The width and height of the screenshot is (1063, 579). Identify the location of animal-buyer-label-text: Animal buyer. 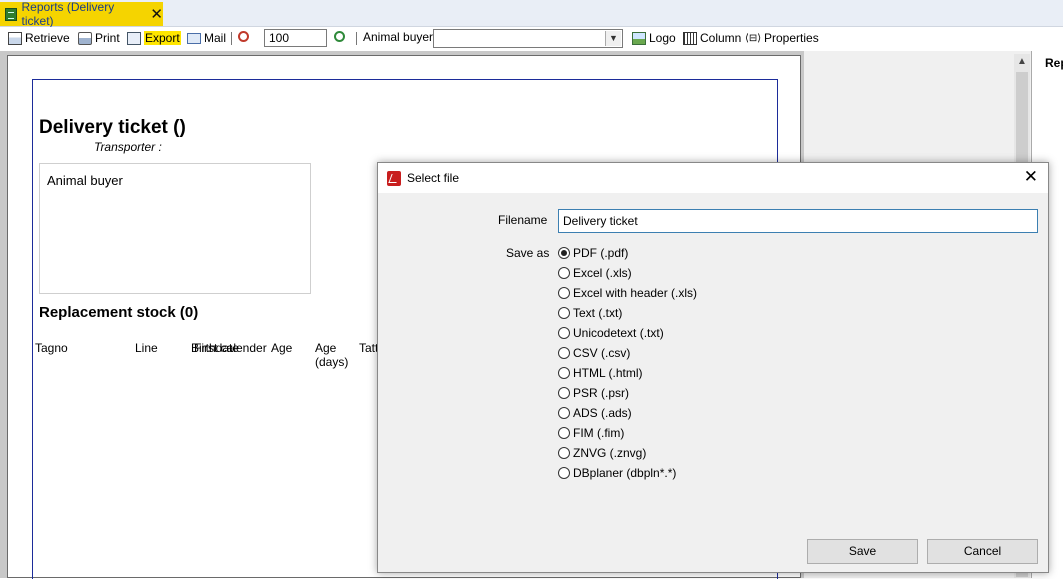
(398, 37).